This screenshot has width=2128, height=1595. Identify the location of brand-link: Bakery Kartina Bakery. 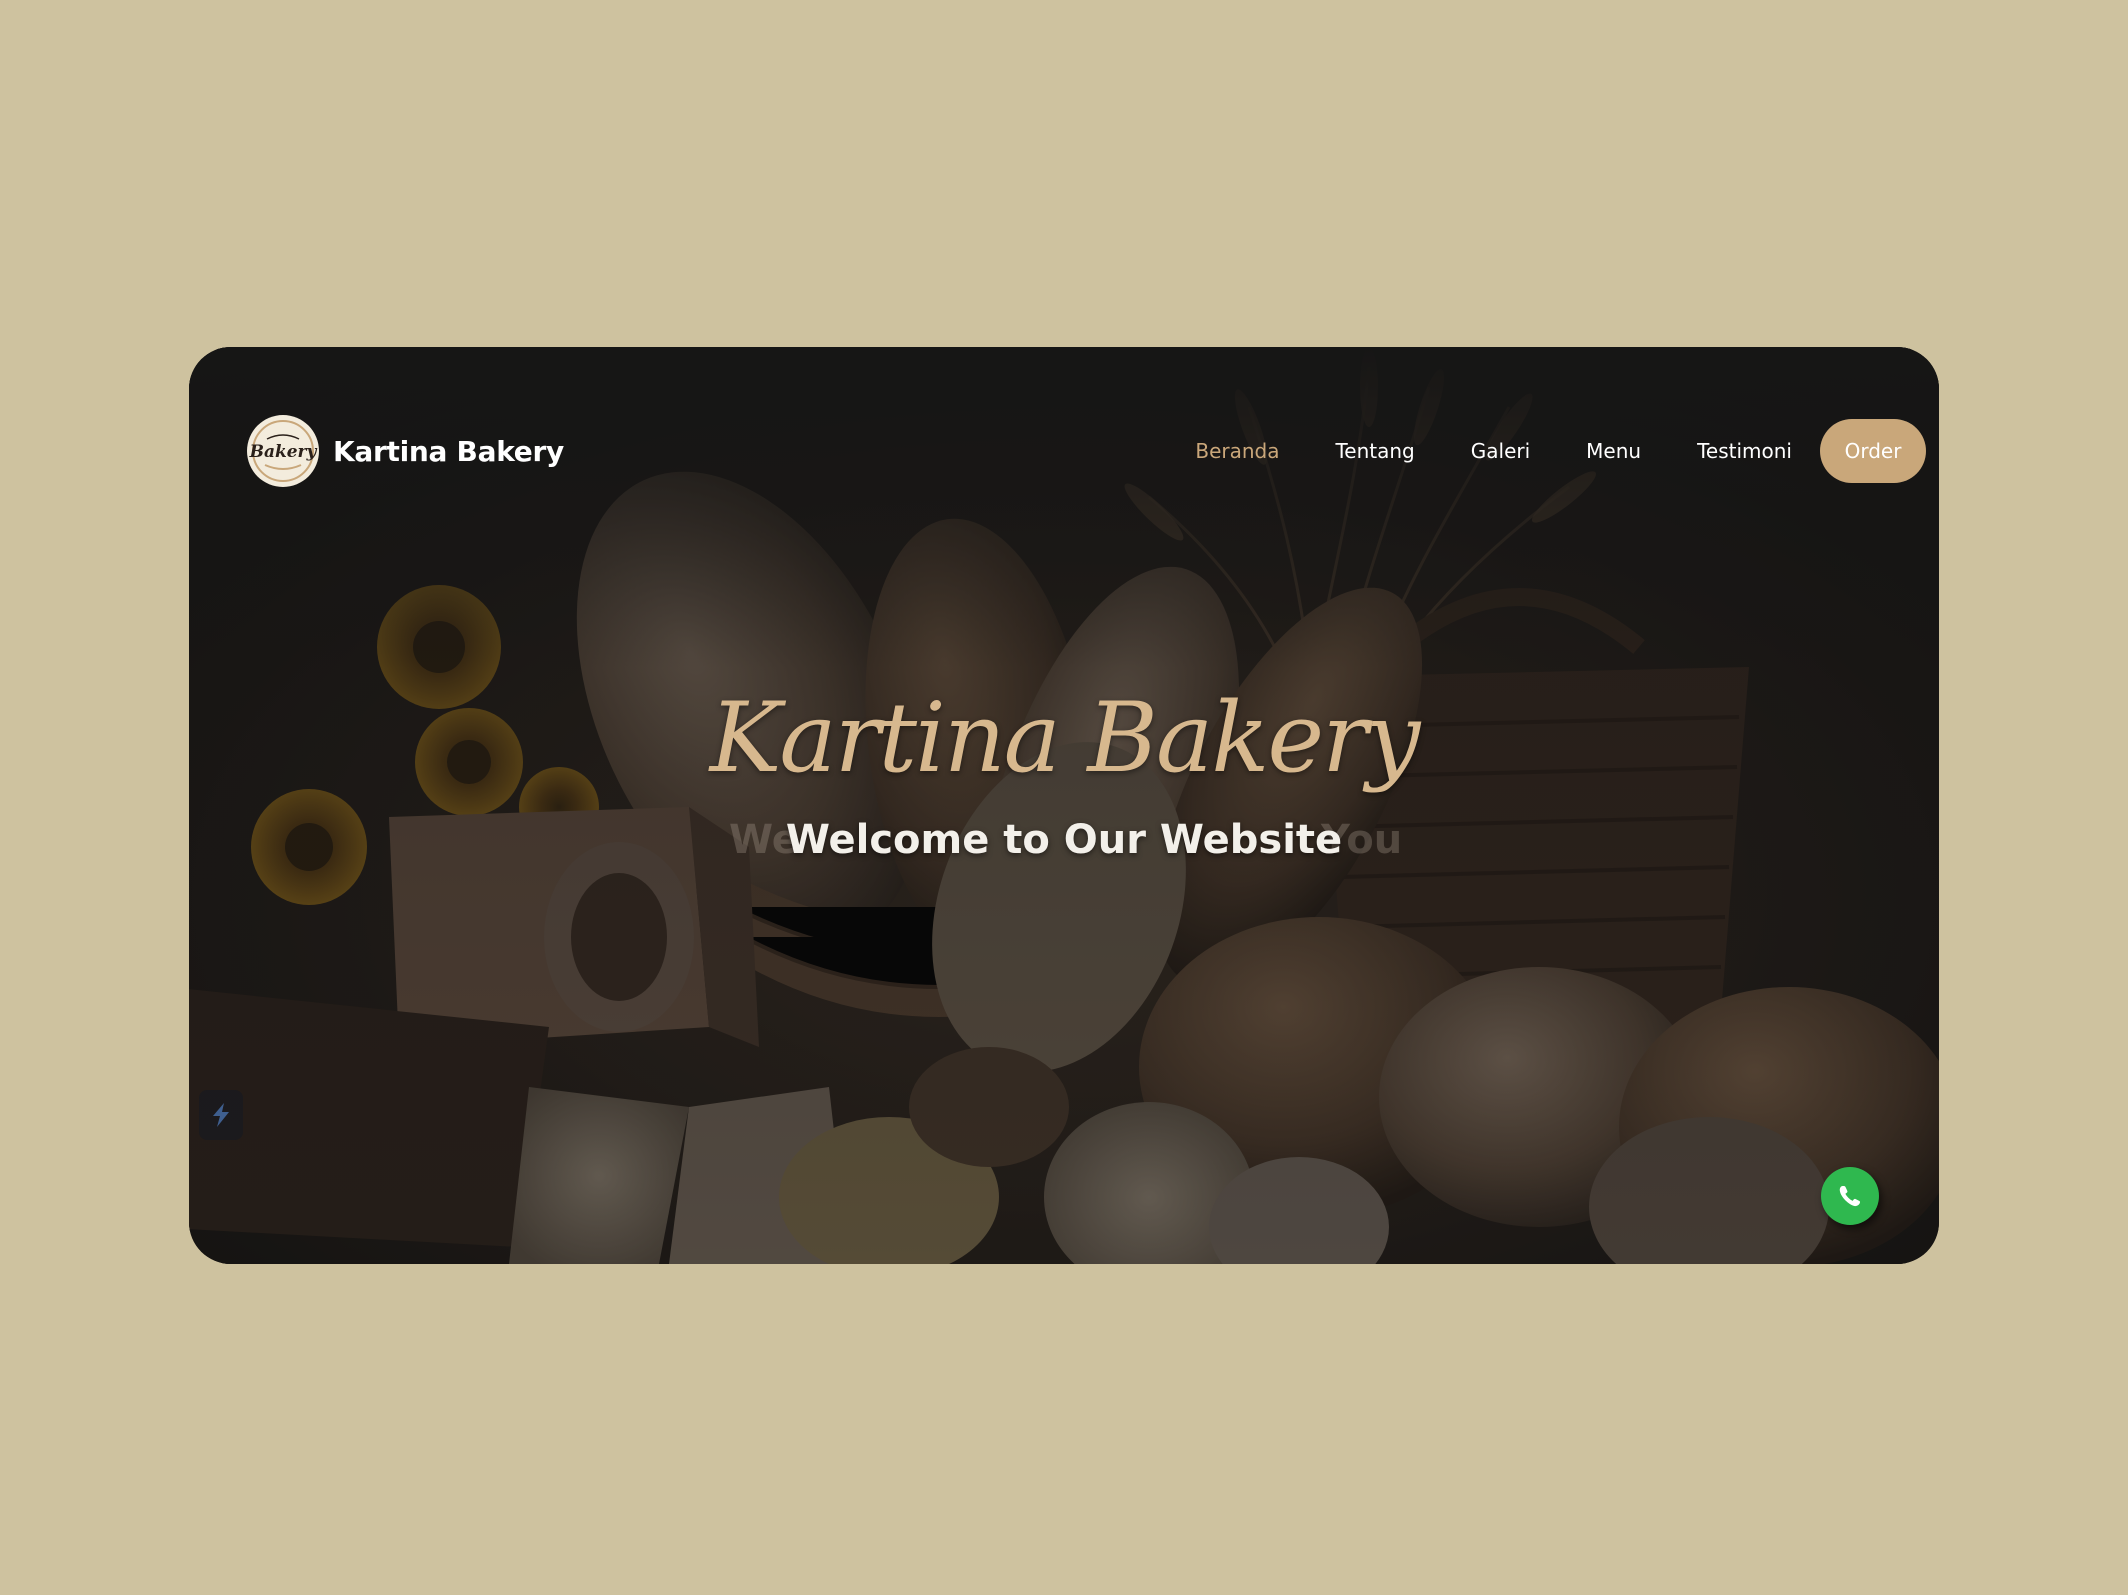
(405, 451).